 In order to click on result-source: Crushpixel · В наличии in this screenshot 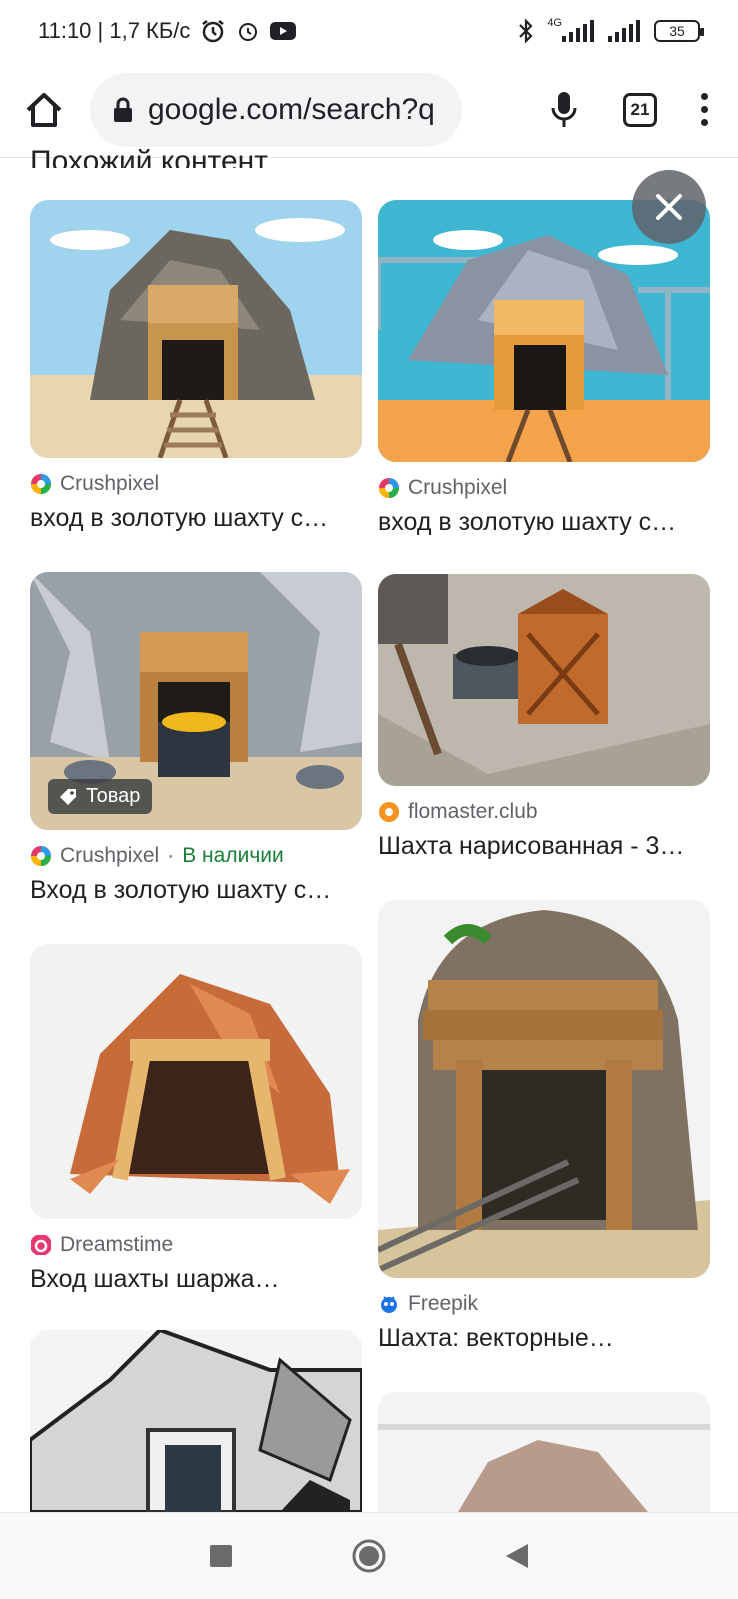, I will do `click(196, 856)`.